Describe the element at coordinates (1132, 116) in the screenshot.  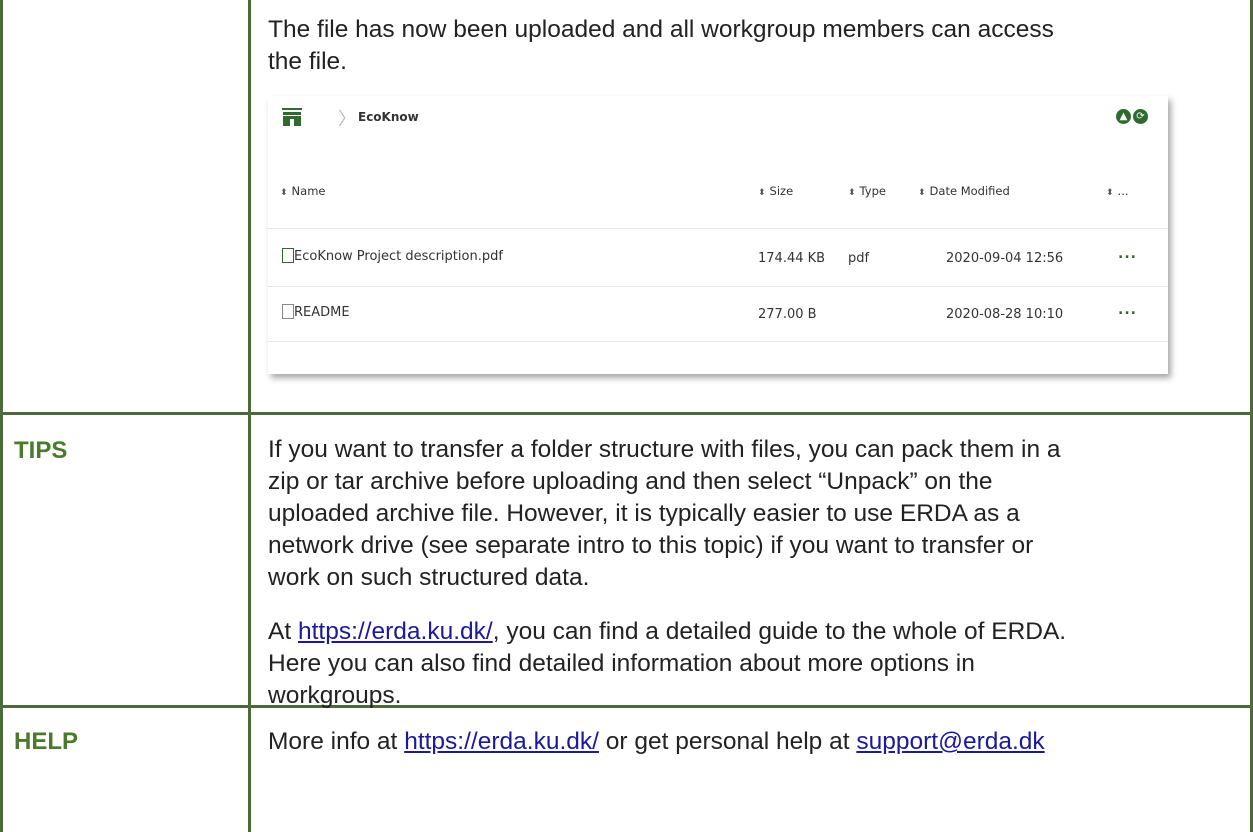
I see `toolbar-icons: ▲ ⟳` at that location.